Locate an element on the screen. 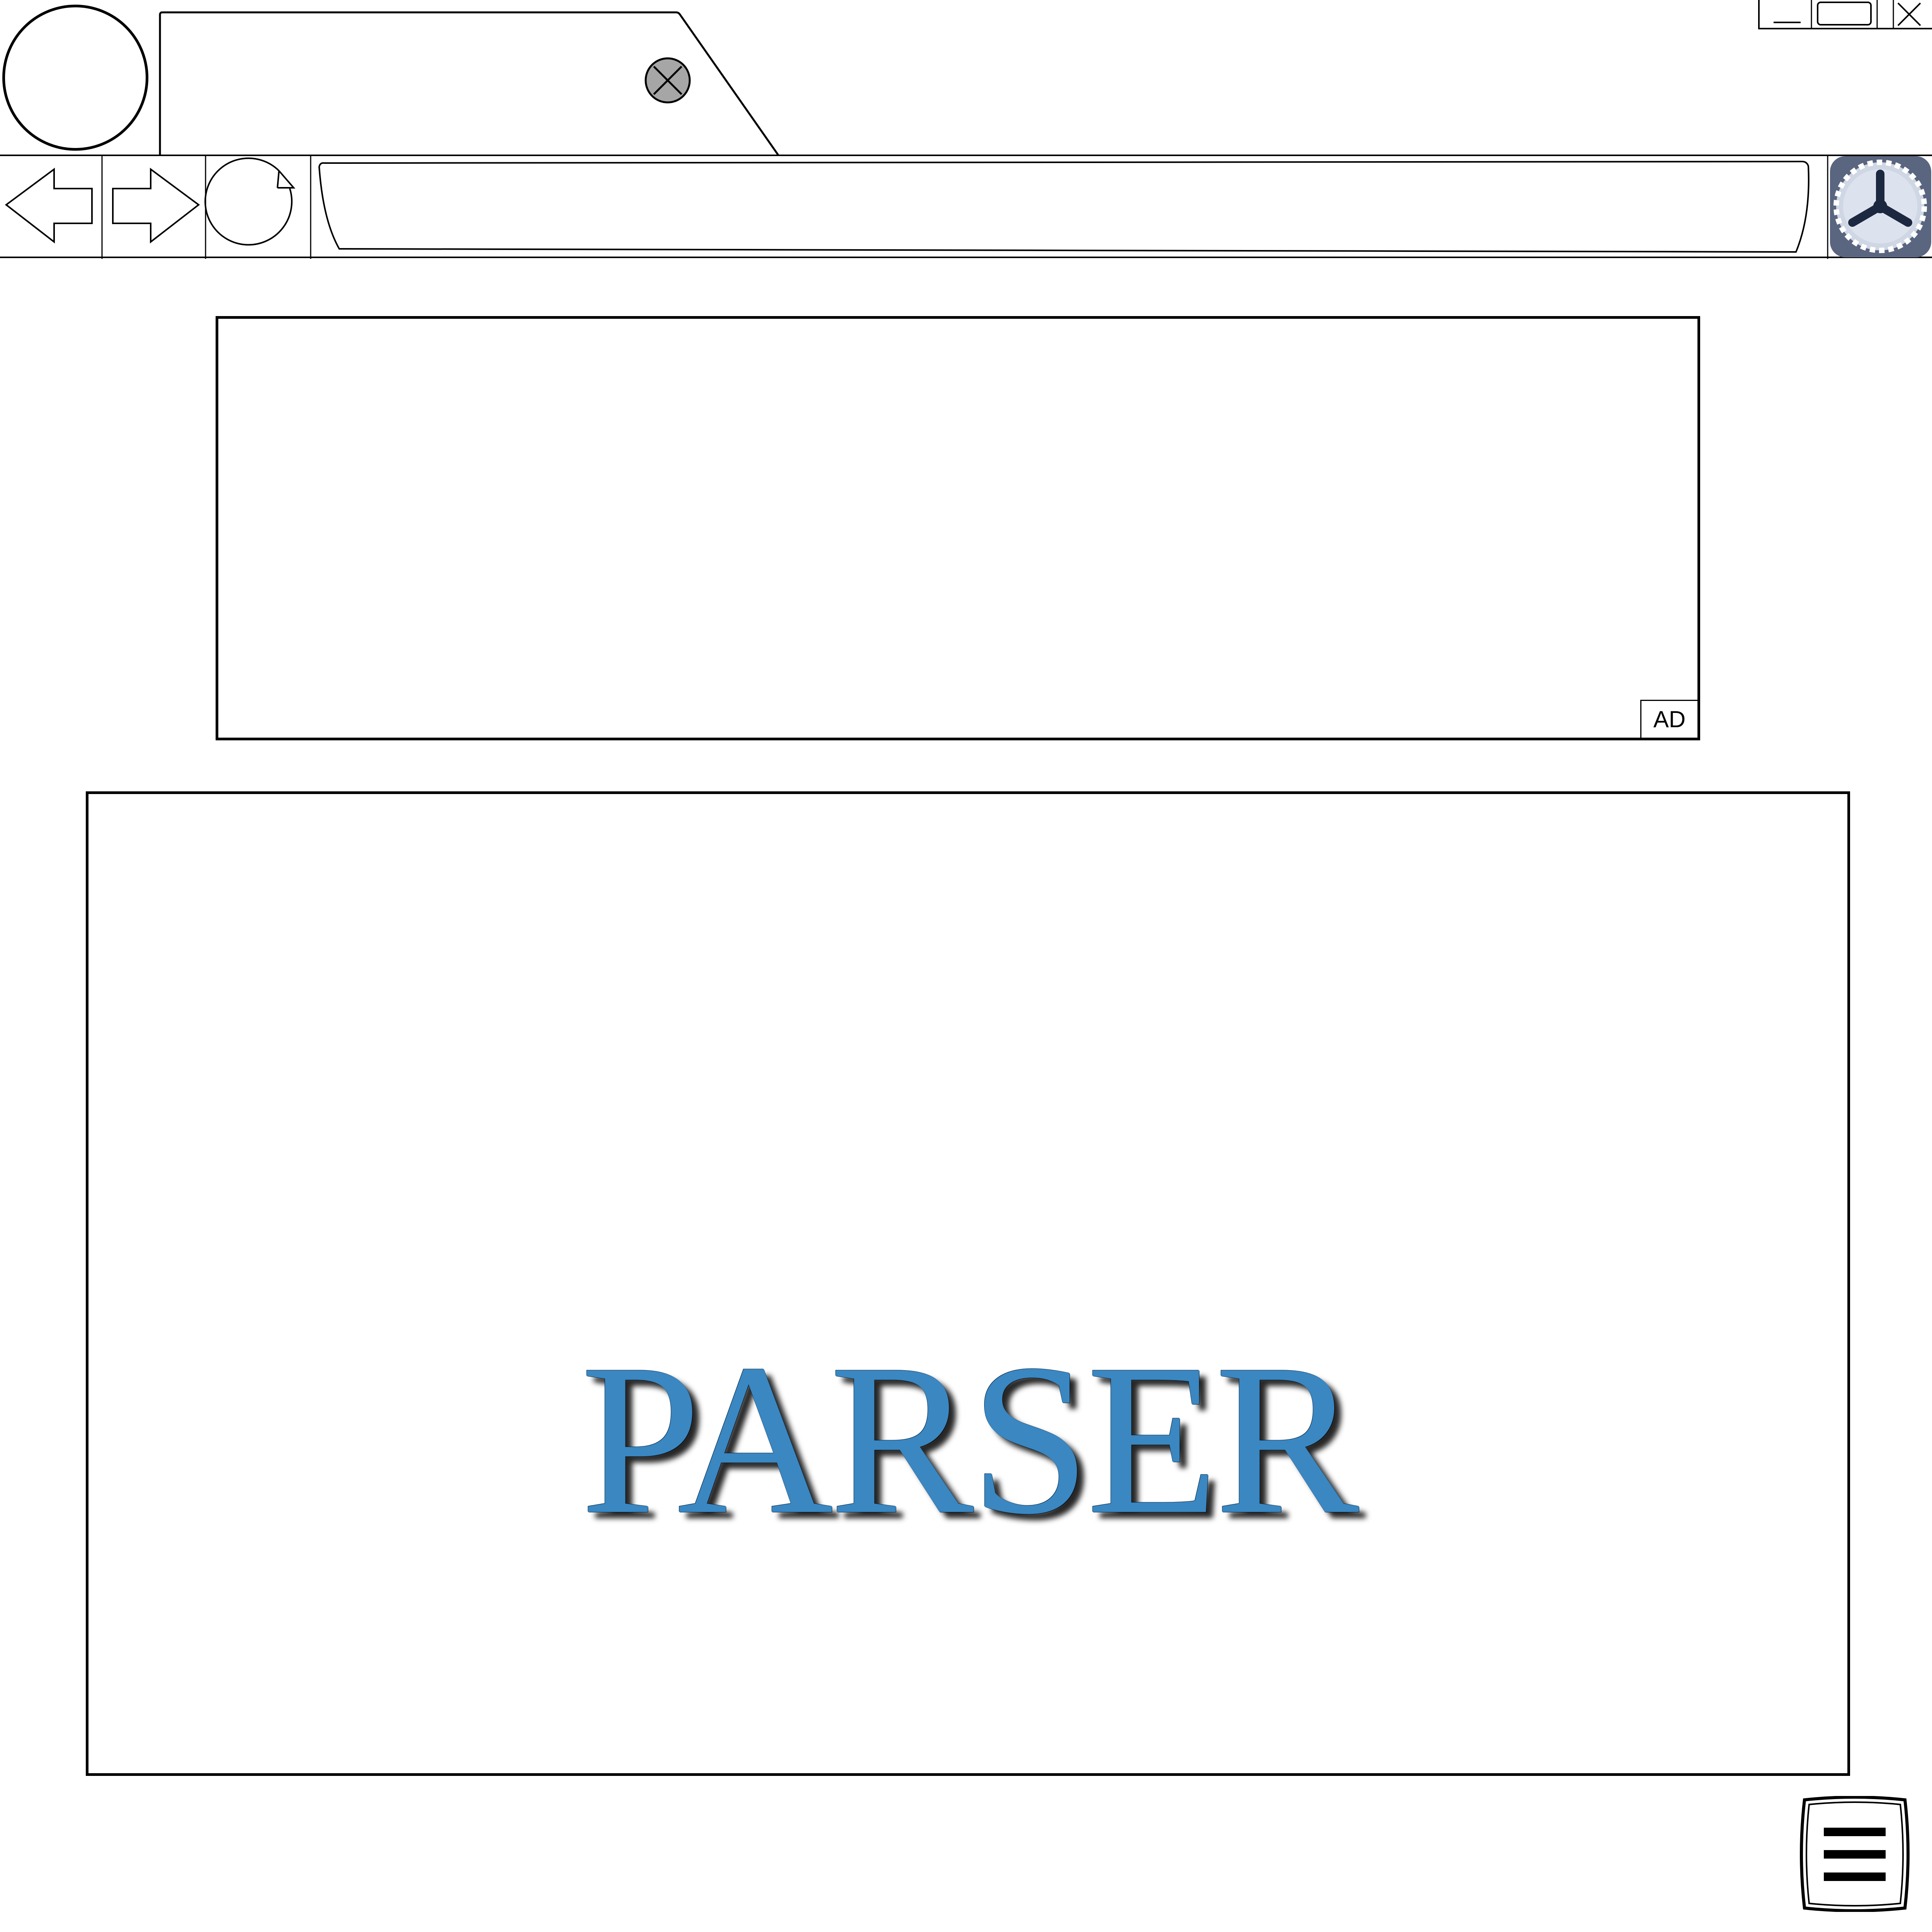 This screenshot has width=1932, height=1932. window-controls is located at coordinates (1845, 15).